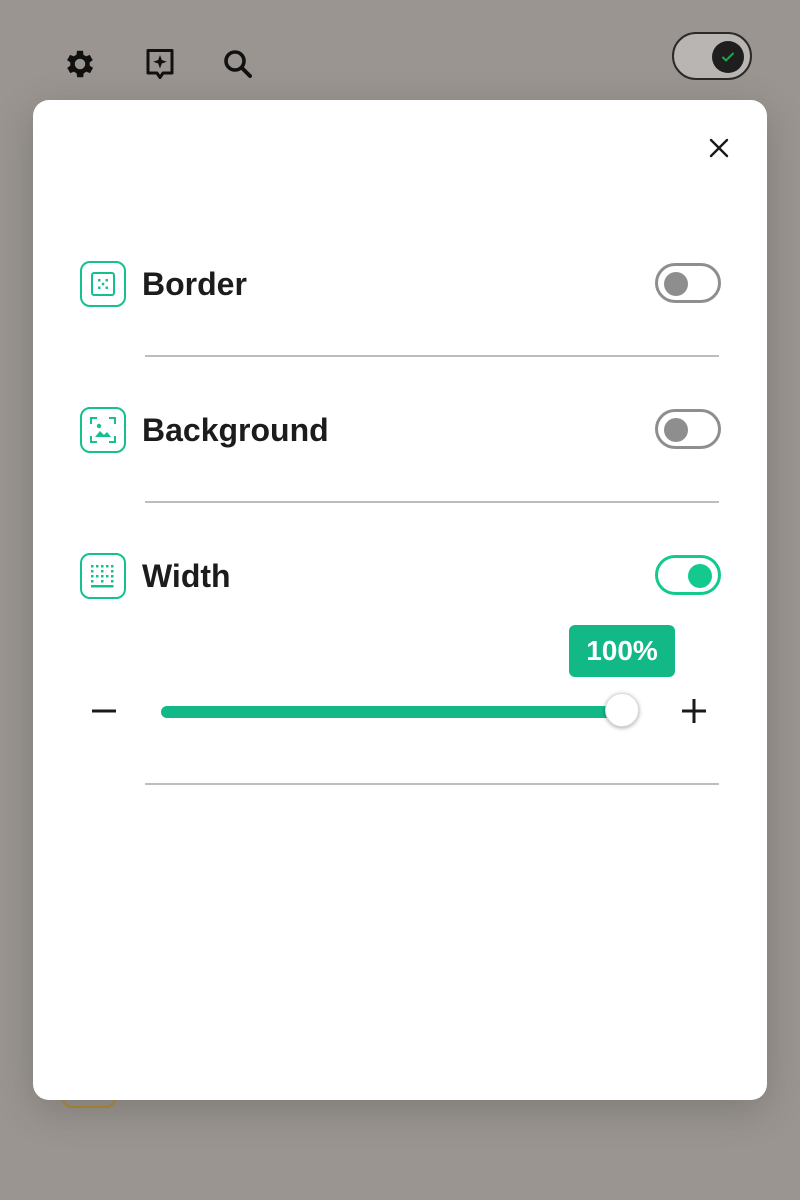 Image resolution: width=800 pixels, height=1200 pixels. What do you see at coordinates (622, 710) in the screenshot?
I see `width-slider-thumb` at bounding box center [622, 710].